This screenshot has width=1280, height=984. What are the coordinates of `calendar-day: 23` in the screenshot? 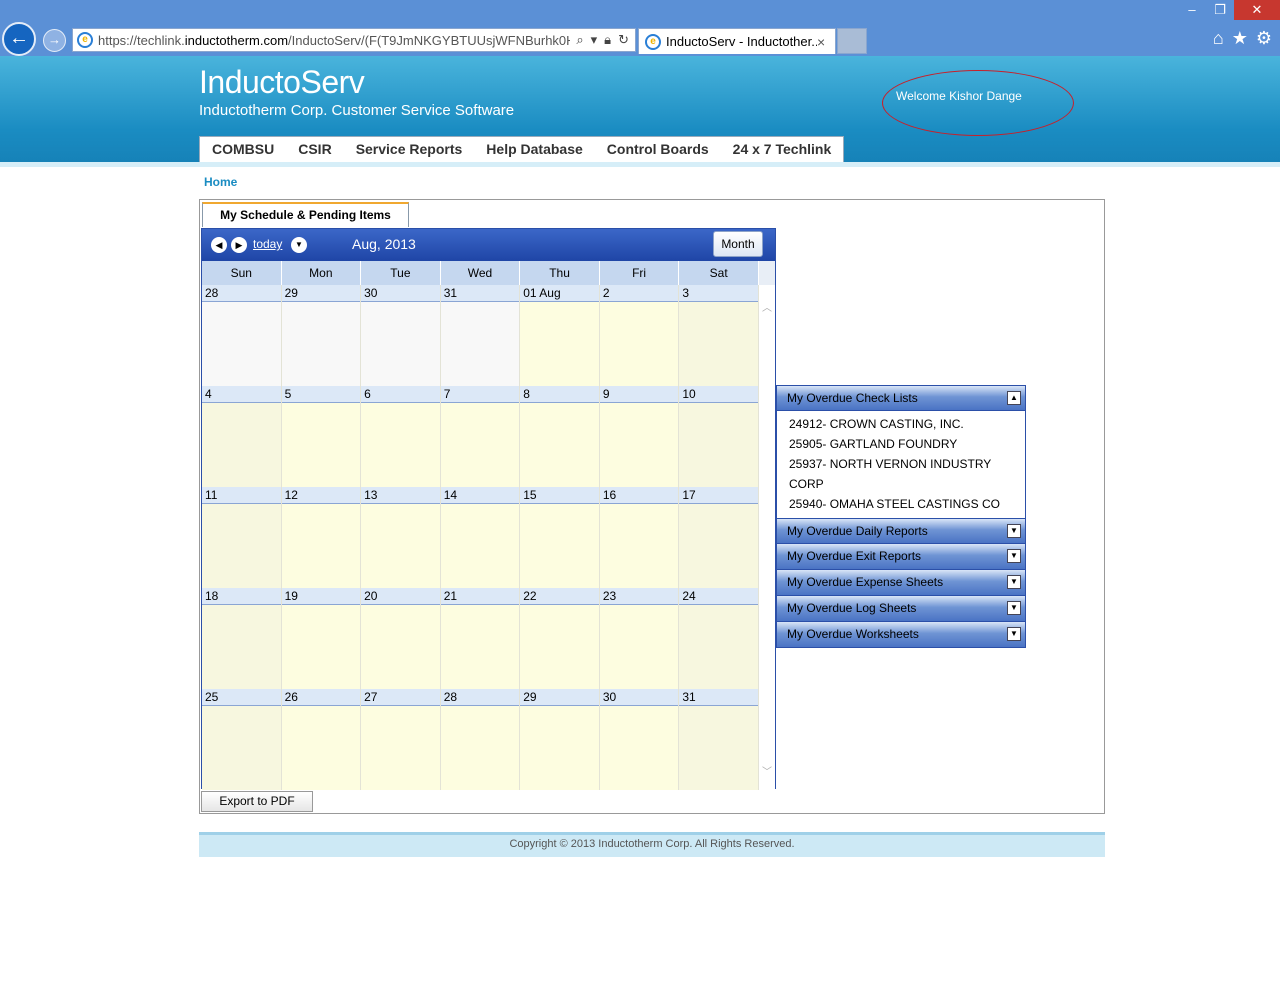 It's located at (639, 638).